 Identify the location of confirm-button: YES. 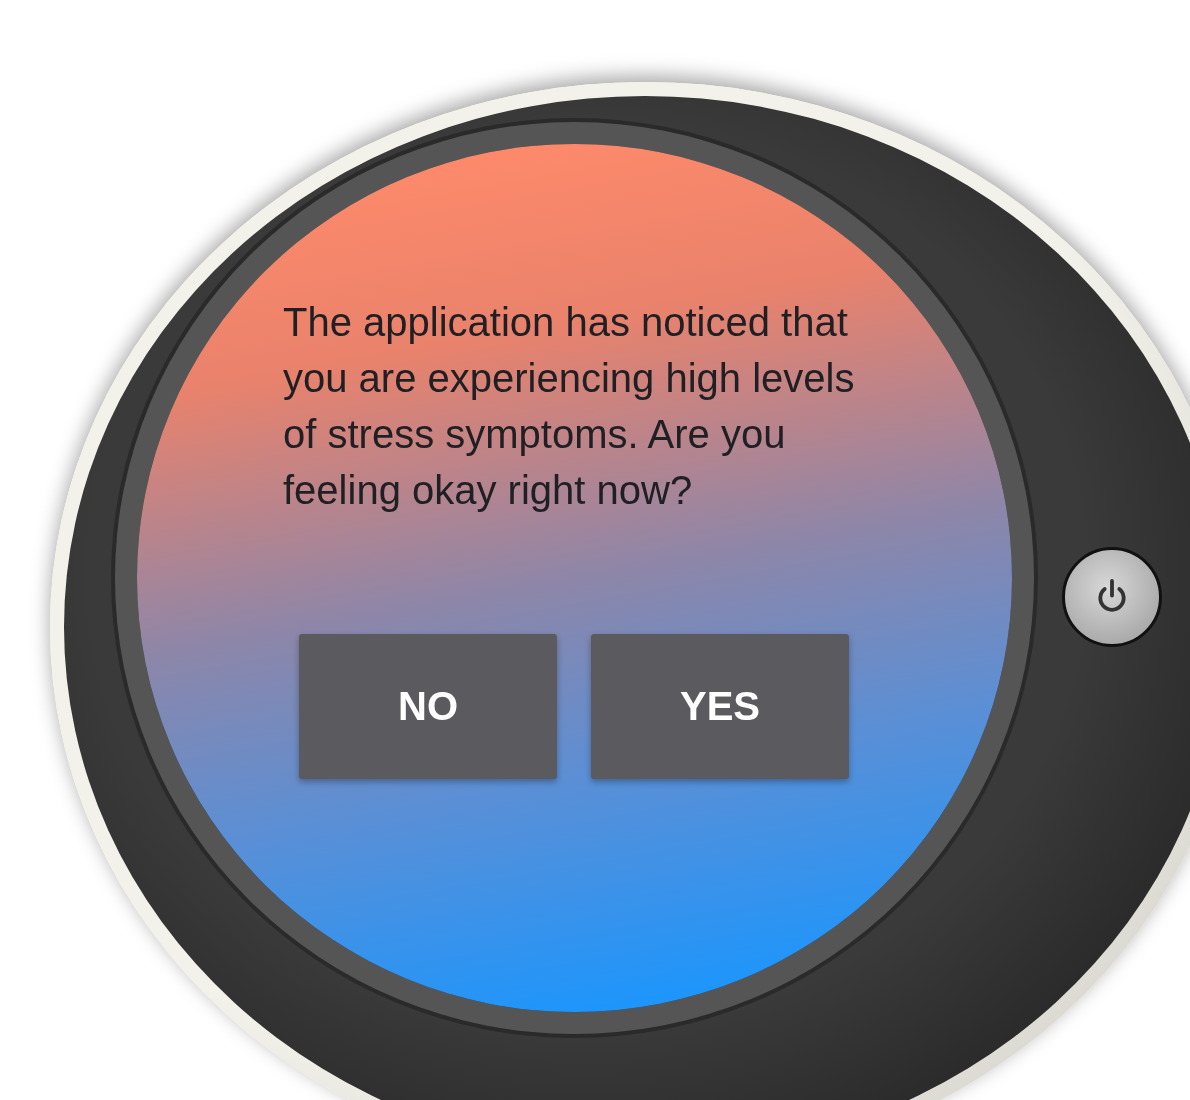
(720, 706).